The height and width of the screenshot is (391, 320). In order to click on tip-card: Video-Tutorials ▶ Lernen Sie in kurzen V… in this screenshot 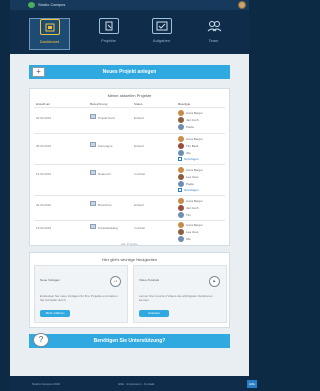, I will do `click(180, 294)`.